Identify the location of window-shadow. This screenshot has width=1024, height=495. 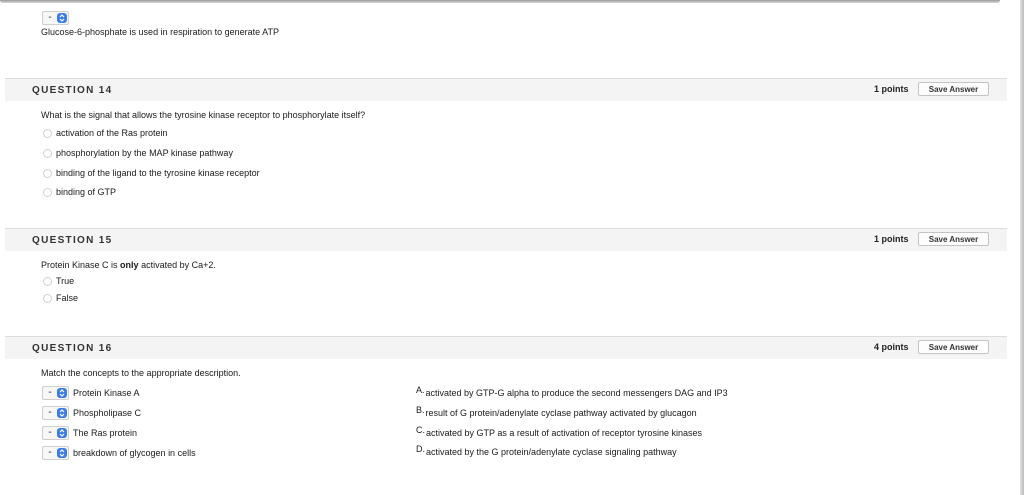
(500, 1).